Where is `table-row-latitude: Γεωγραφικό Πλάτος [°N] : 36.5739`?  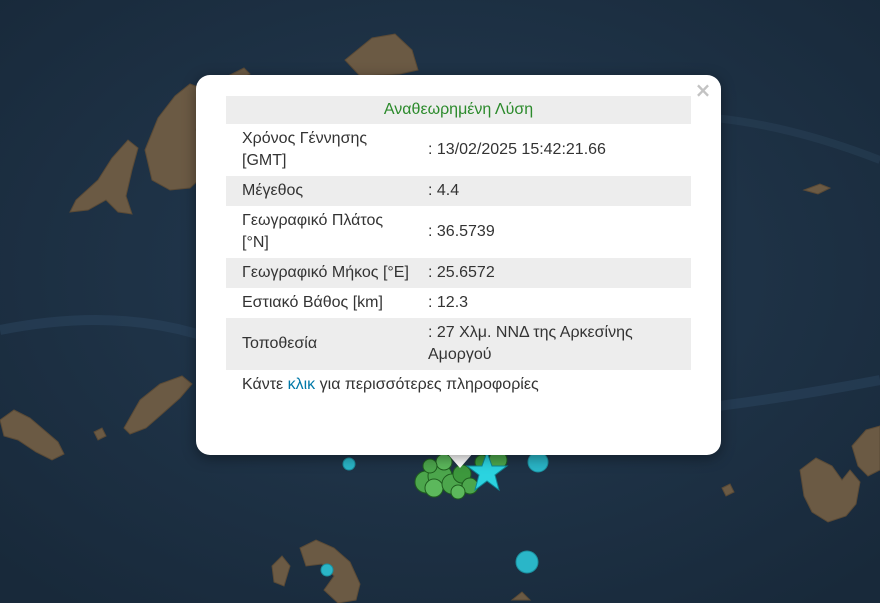
table-row-latitude: Γεωγραφικό Πλάτος [°N] : 36.5739 is located at coordinates (458, 232).